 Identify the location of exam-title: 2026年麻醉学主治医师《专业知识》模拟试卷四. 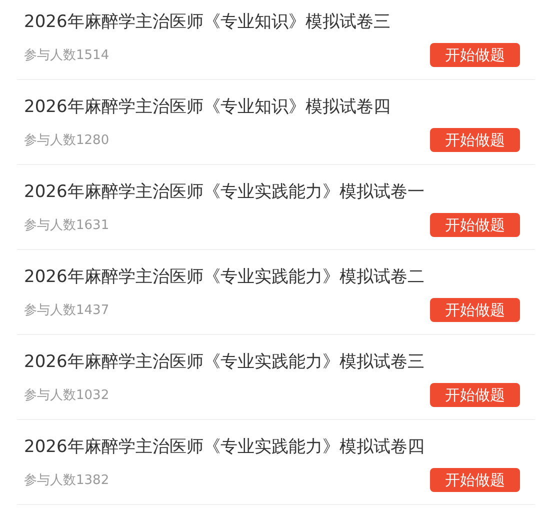
(208, 107).